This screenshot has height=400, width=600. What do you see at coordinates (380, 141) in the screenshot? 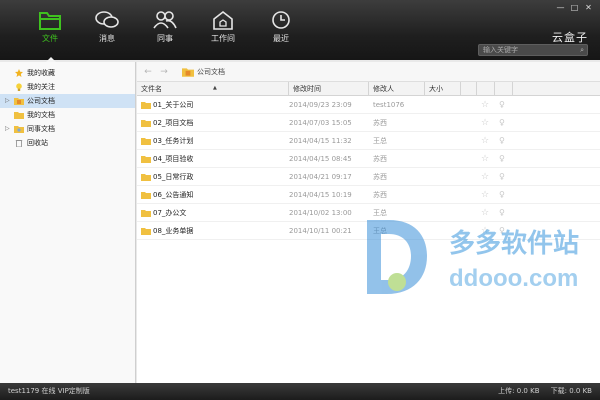
I see `modified-by: 王总` at bounding box center [380, 141].